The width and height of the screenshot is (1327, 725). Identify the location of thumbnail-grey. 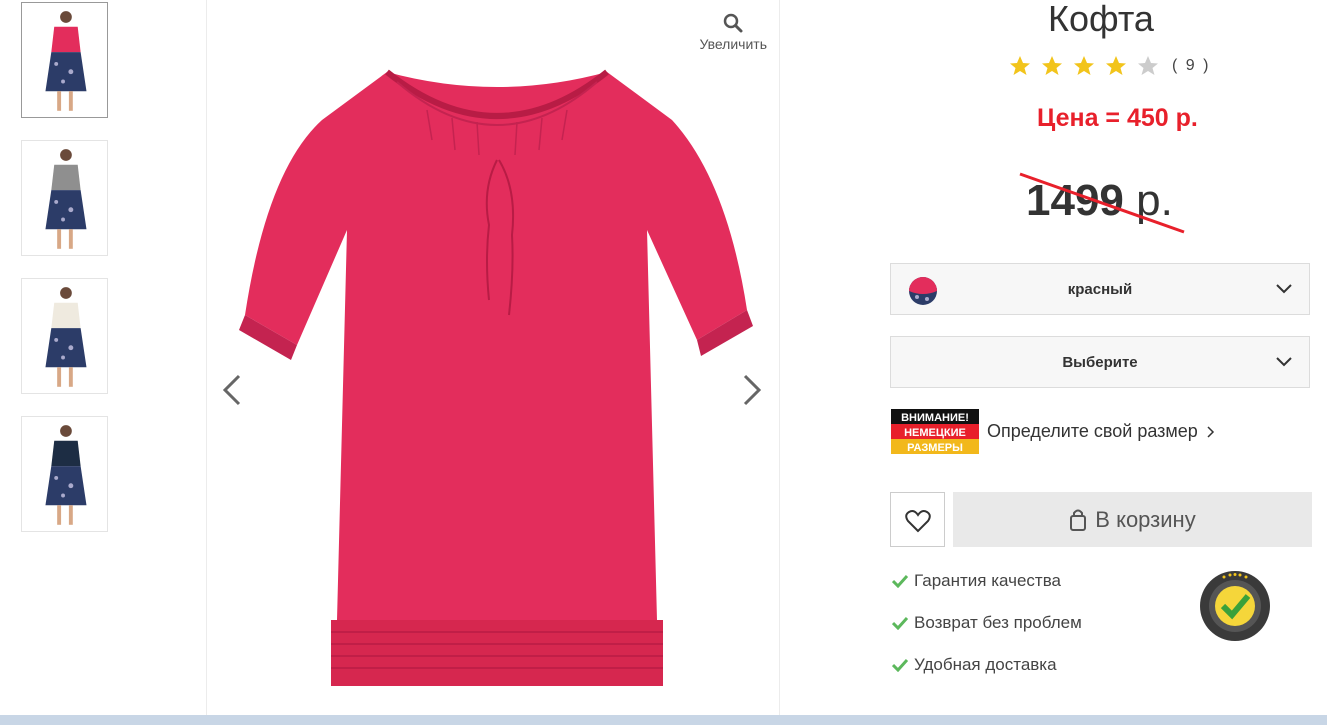
(64, 198).